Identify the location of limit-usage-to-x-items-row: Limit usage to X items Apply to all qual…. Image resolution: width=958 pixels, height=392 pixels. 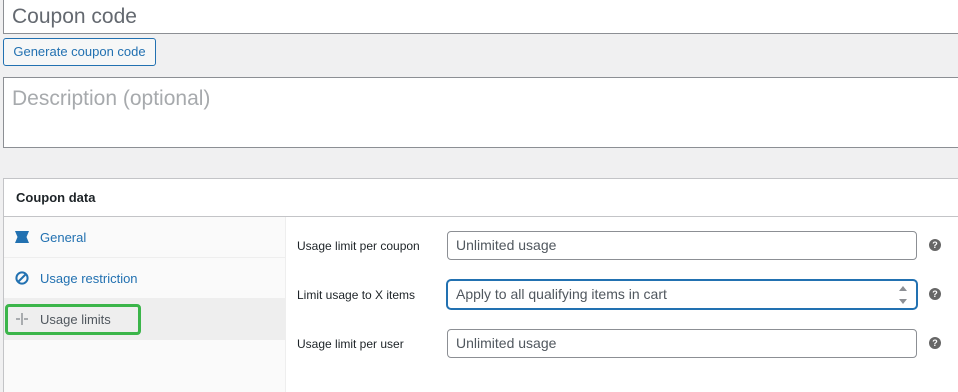
(622, 295).